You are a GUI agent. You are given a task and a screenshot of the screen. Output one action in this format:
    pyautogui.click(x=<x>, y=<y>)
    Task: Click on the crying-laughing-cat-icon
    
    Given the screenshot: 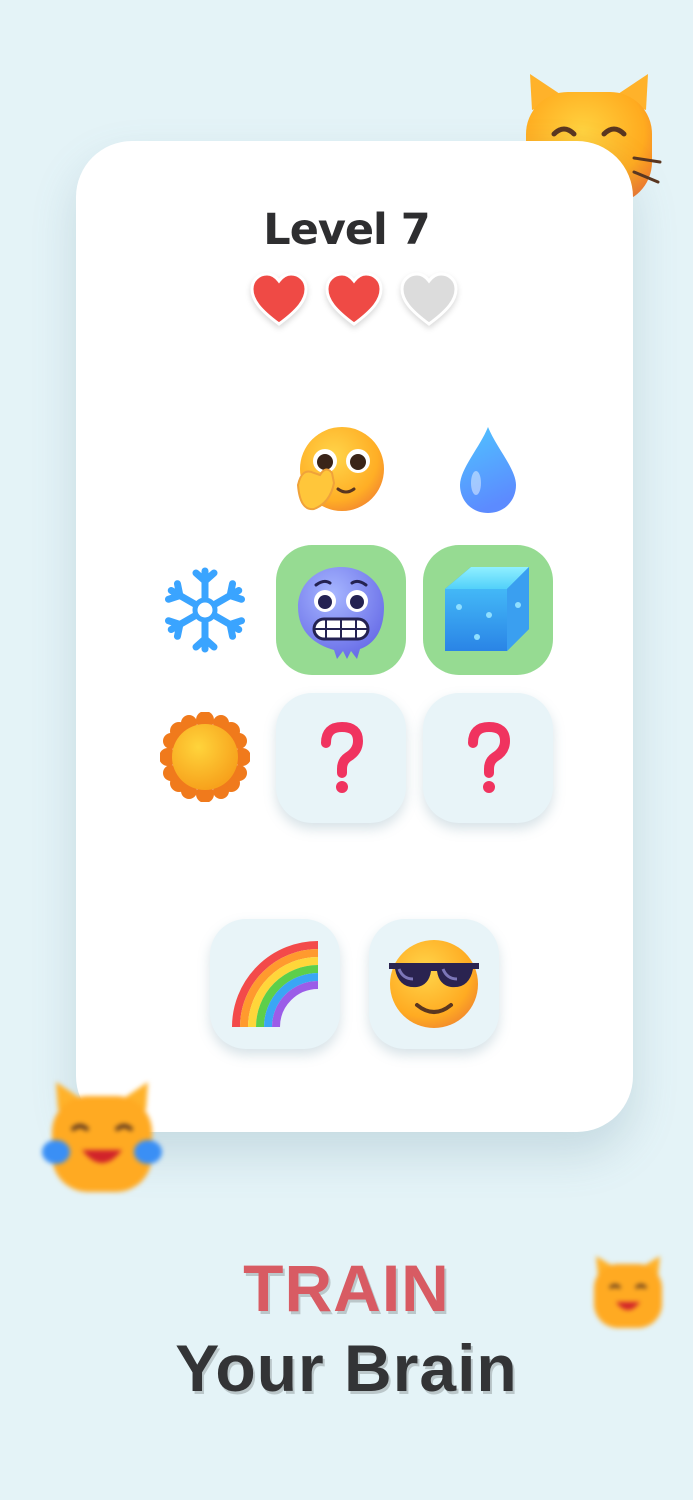 What is the action you would take?
    pyautogui.click(x=102, y=1138)
    